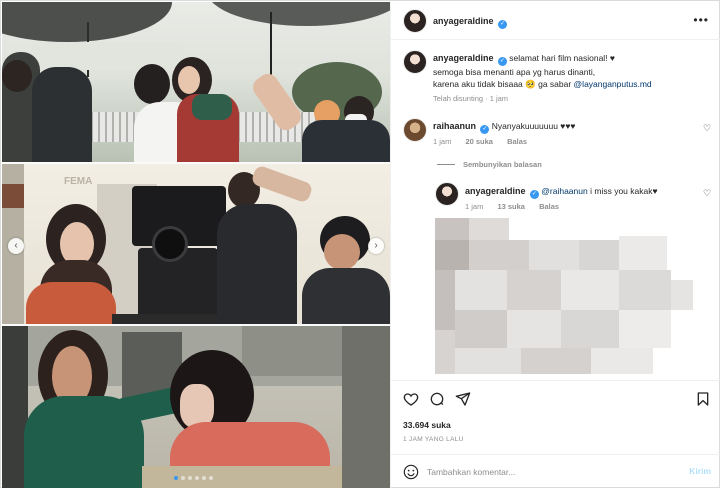 This screenshot has height=488, width=720. Describe the element at coordinates (411, 399) in the screenshot. I see `heart-icon` at that location.